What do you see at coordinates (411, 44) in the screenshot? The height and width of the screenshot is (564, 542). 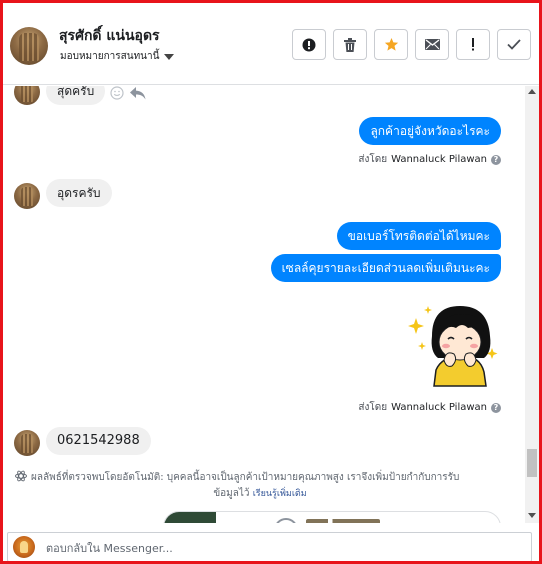 I see `action-toolbar` at bounding box center [411, 44].